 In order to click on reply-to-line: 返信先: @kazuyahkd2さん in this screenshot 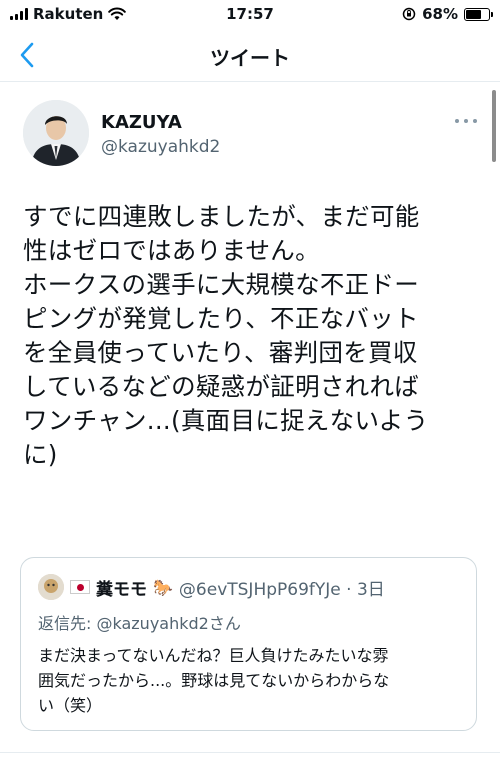, I will do `click(139, 622)`.